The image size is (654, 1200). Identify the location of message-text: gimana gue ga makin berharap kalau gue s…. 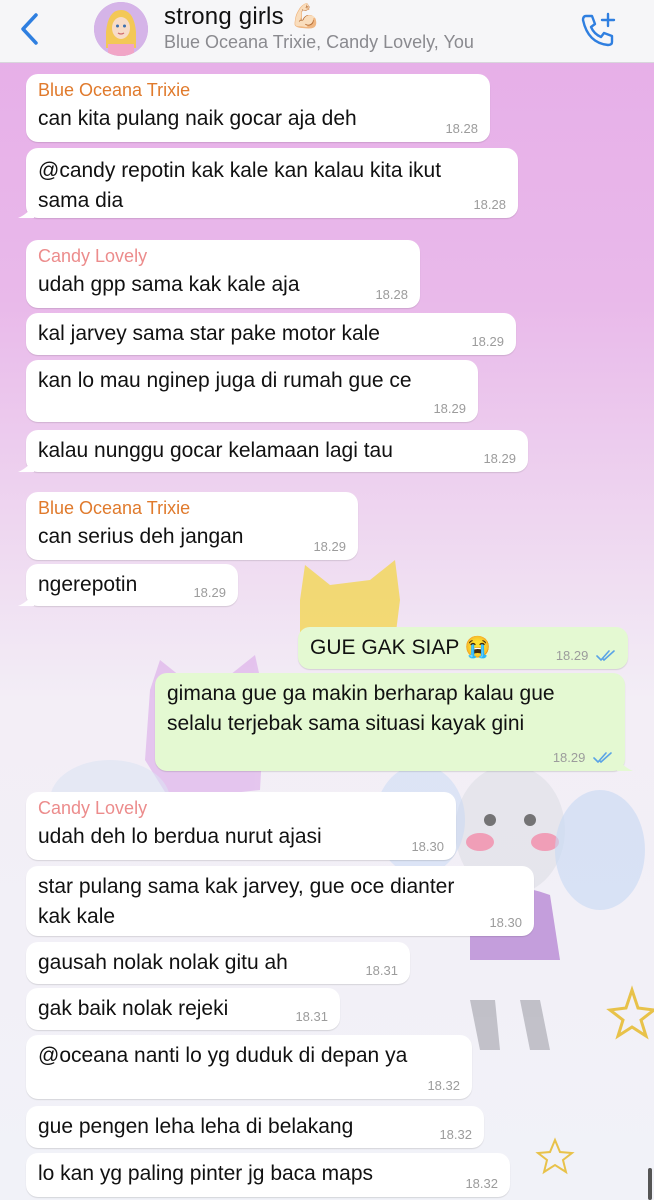
(361, 708).